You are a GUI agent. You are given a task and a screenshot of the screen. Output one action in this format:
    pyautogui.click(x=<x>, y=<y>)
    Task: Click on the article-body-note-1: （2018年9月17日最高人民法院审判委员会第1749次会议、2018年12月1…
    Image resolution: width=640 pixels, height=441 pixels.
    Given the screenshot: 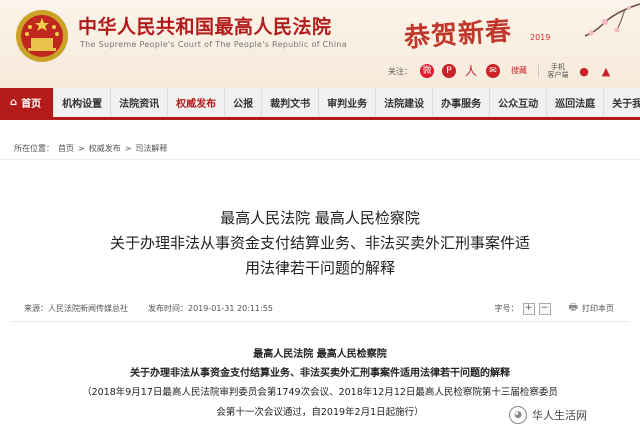 What is the action you would take?
    pyautogui.click(x=320, y=392)
    